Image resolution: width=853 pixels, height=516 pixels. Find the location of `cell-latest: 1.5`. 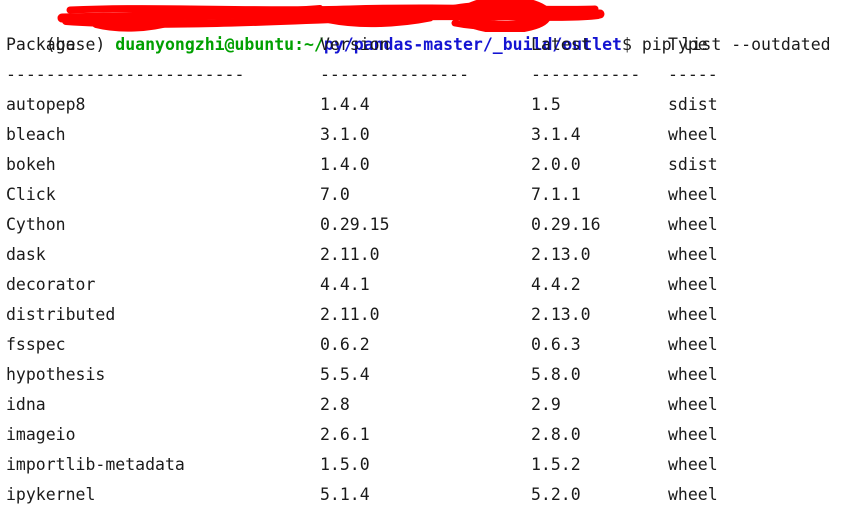

cell-latest: 1.5 is located at coordinates (546, 104).